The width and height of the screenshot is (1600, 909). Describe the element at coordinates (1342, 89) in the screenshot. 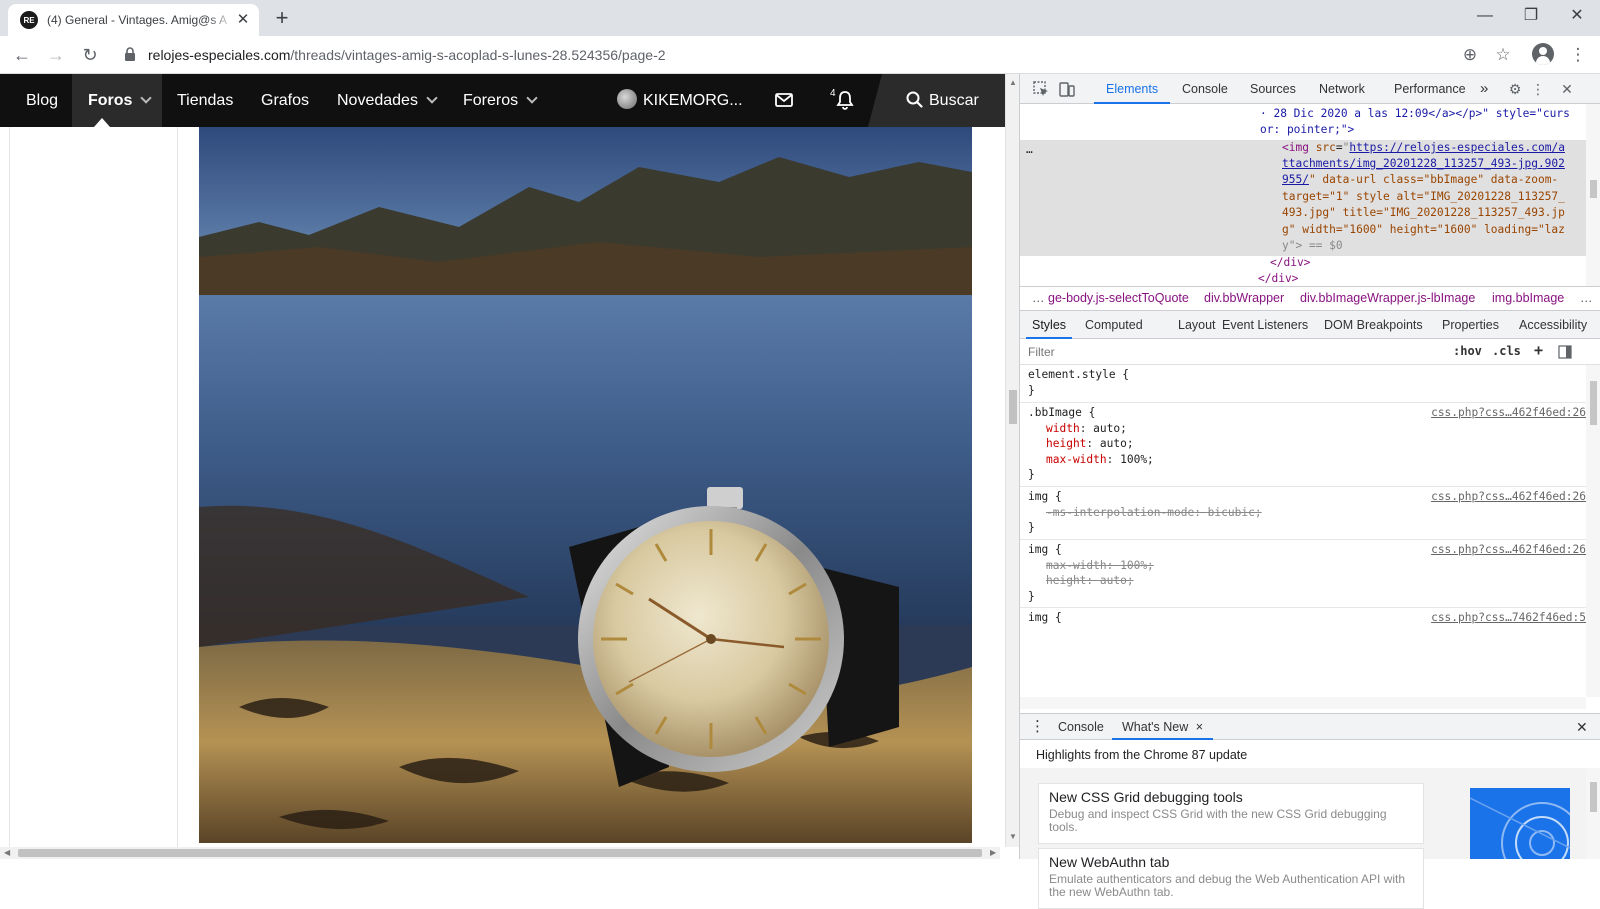

I see `tab-network: Network` at that location.